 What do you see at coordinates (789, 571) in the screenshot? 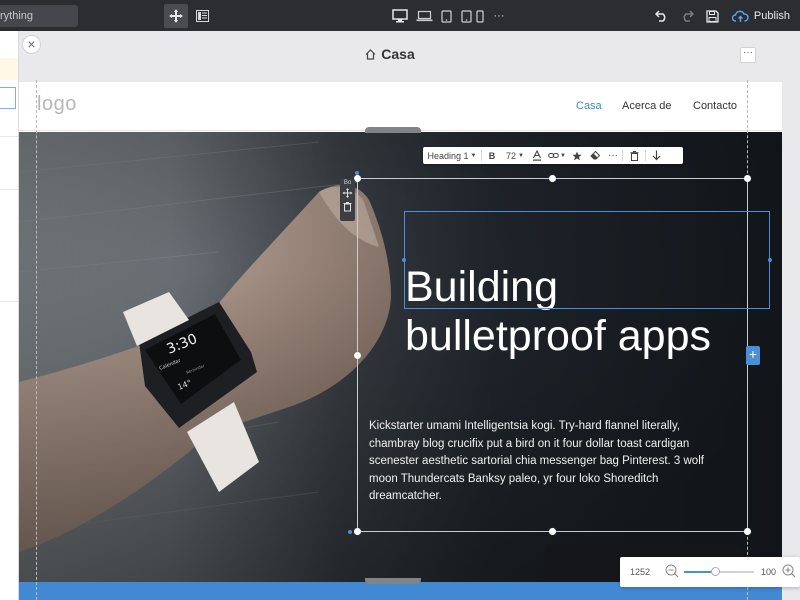
I see `zoom-in-icon` at bounding box center [789, 571].